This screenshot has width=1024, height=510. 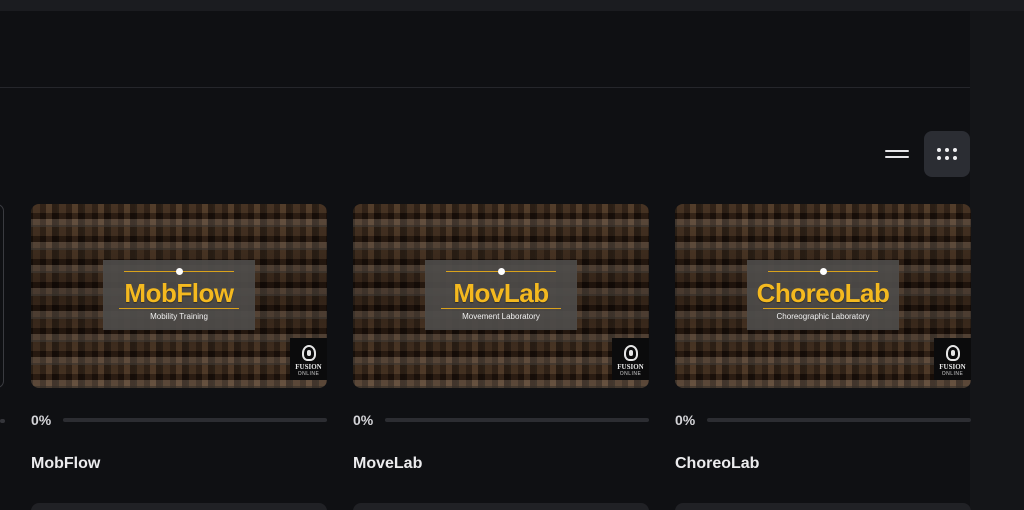 What do you see at coordinates (2, 296) in the screenshot?
I see `previous-course-card` at bounding box center [2, 296].